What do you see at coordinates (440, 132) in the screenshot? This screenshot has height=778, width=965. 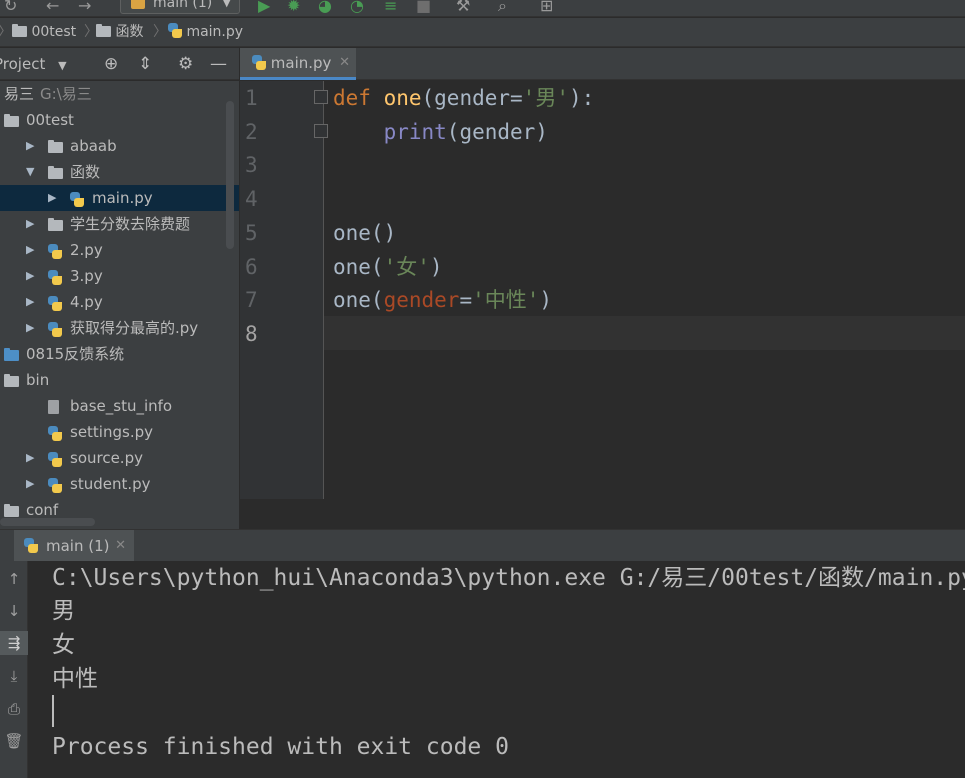 I see `code-line: print(gender)` at bounding box center [440, 132].